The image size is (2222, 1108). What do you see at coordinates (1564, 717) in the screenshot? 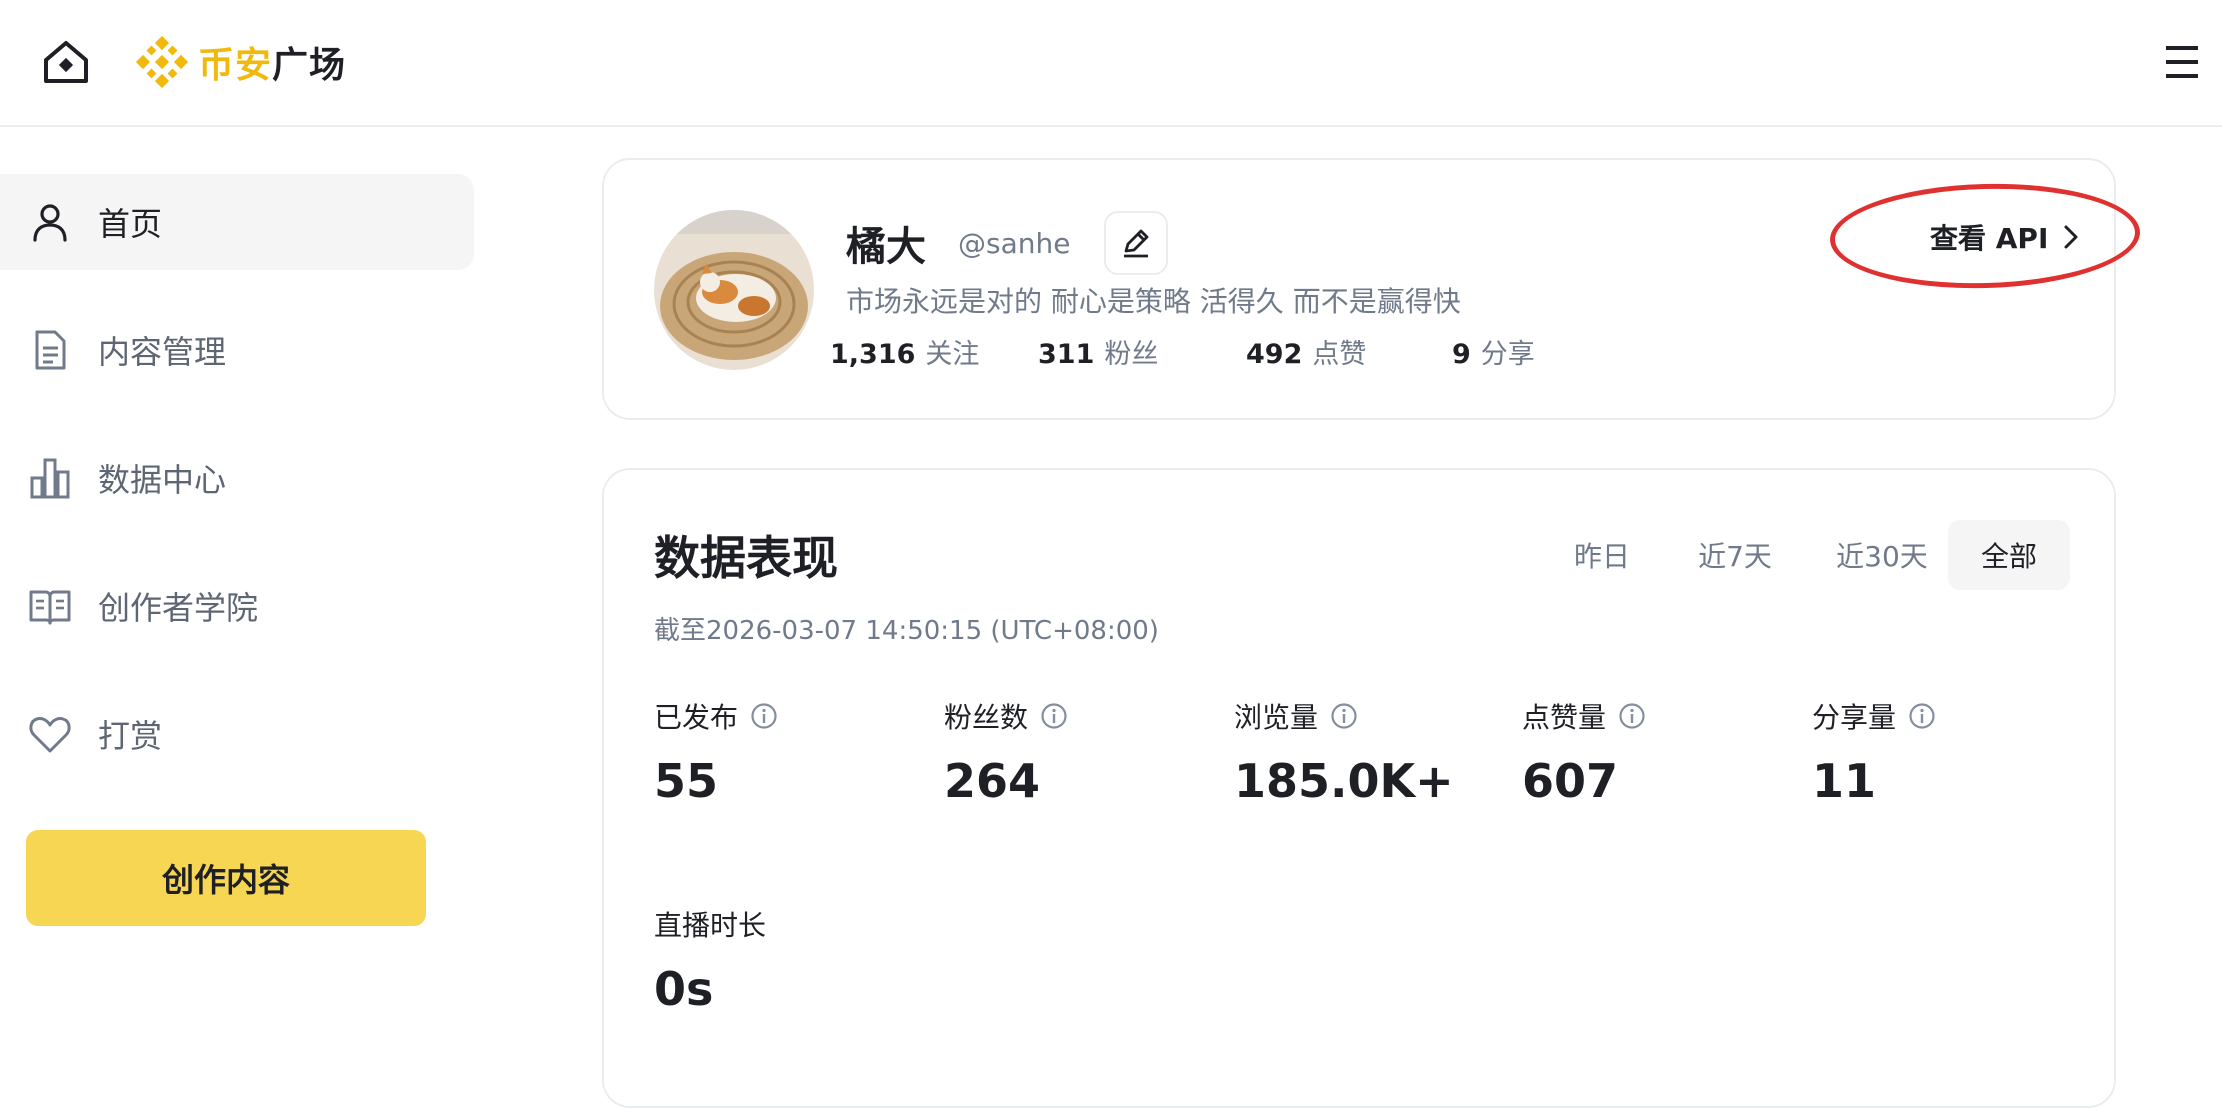
I see `metric-label: 点赞量` at bounding box center [1564, 717].